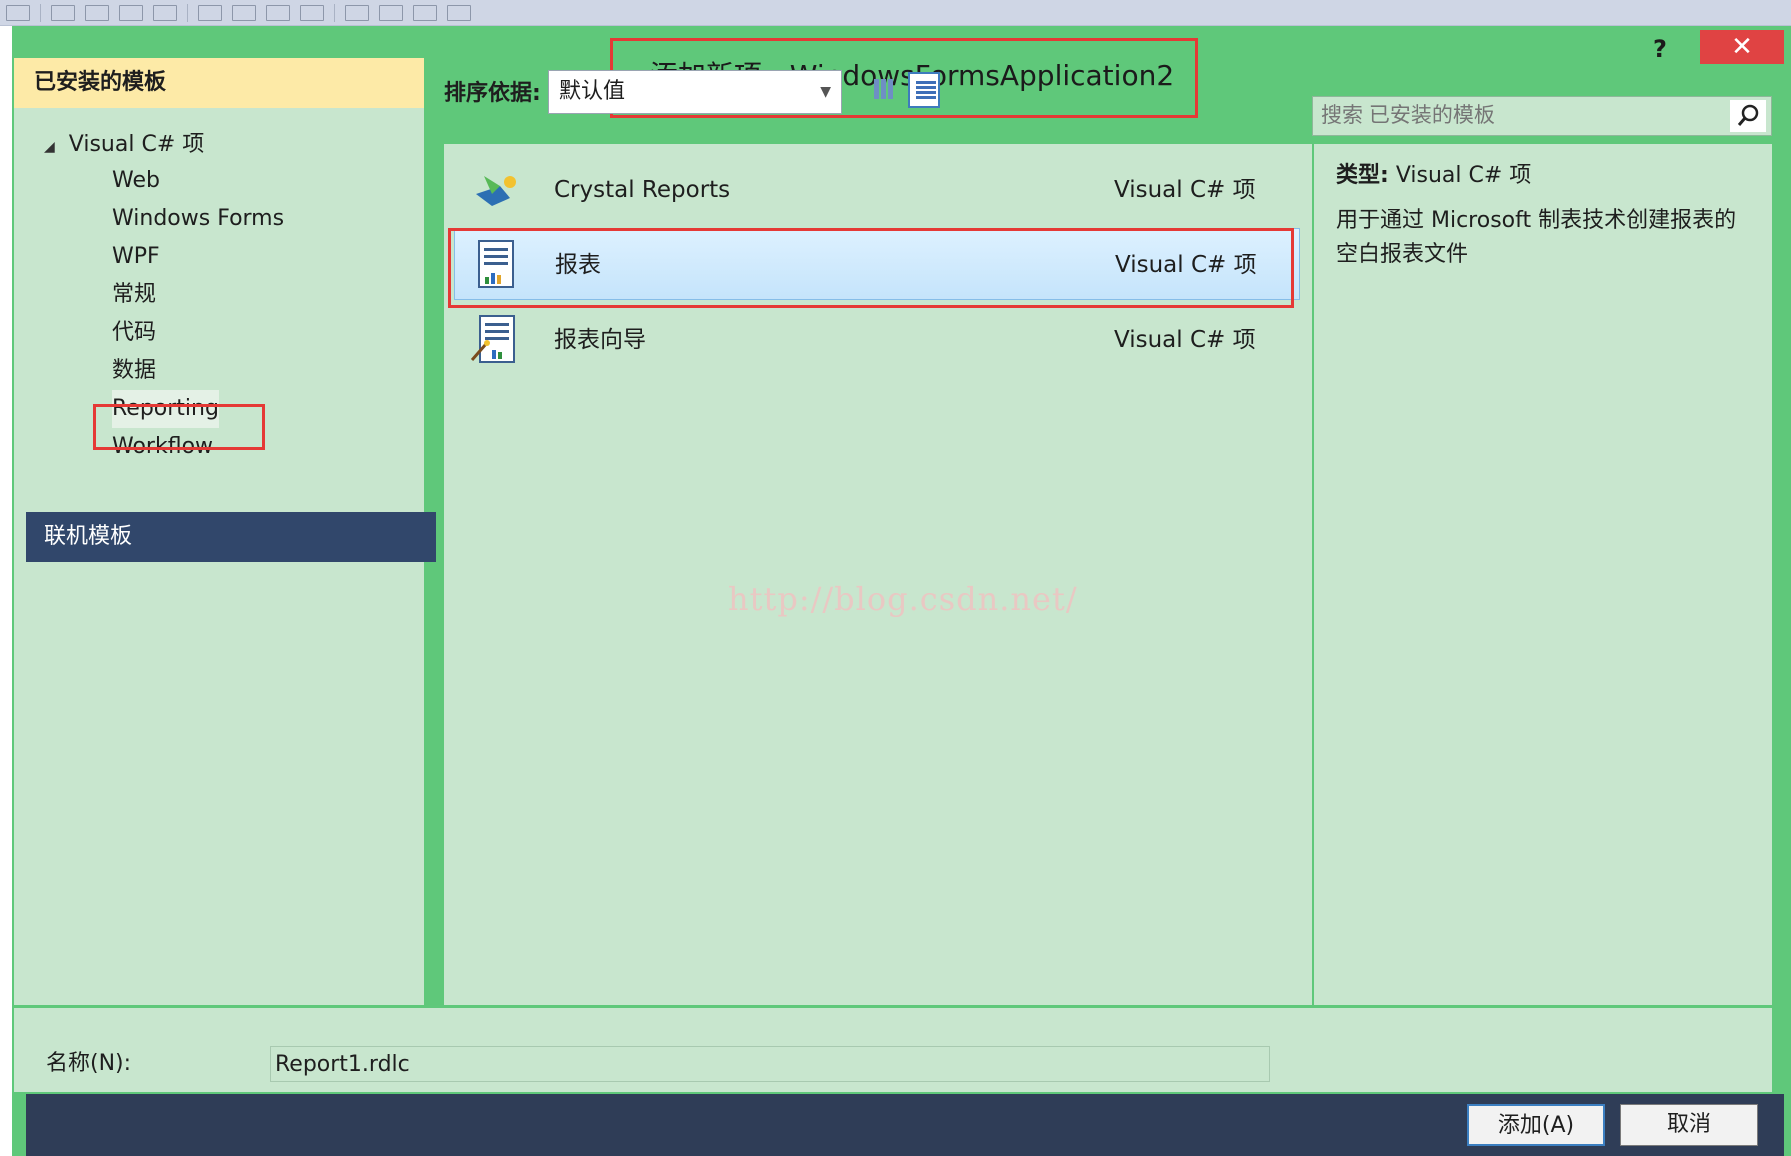 The width and height of the screenshot is (1791, 1156). Describe the element at coordinates (871, 268) in the screenshot. I see `report-highlight-box` at that location.